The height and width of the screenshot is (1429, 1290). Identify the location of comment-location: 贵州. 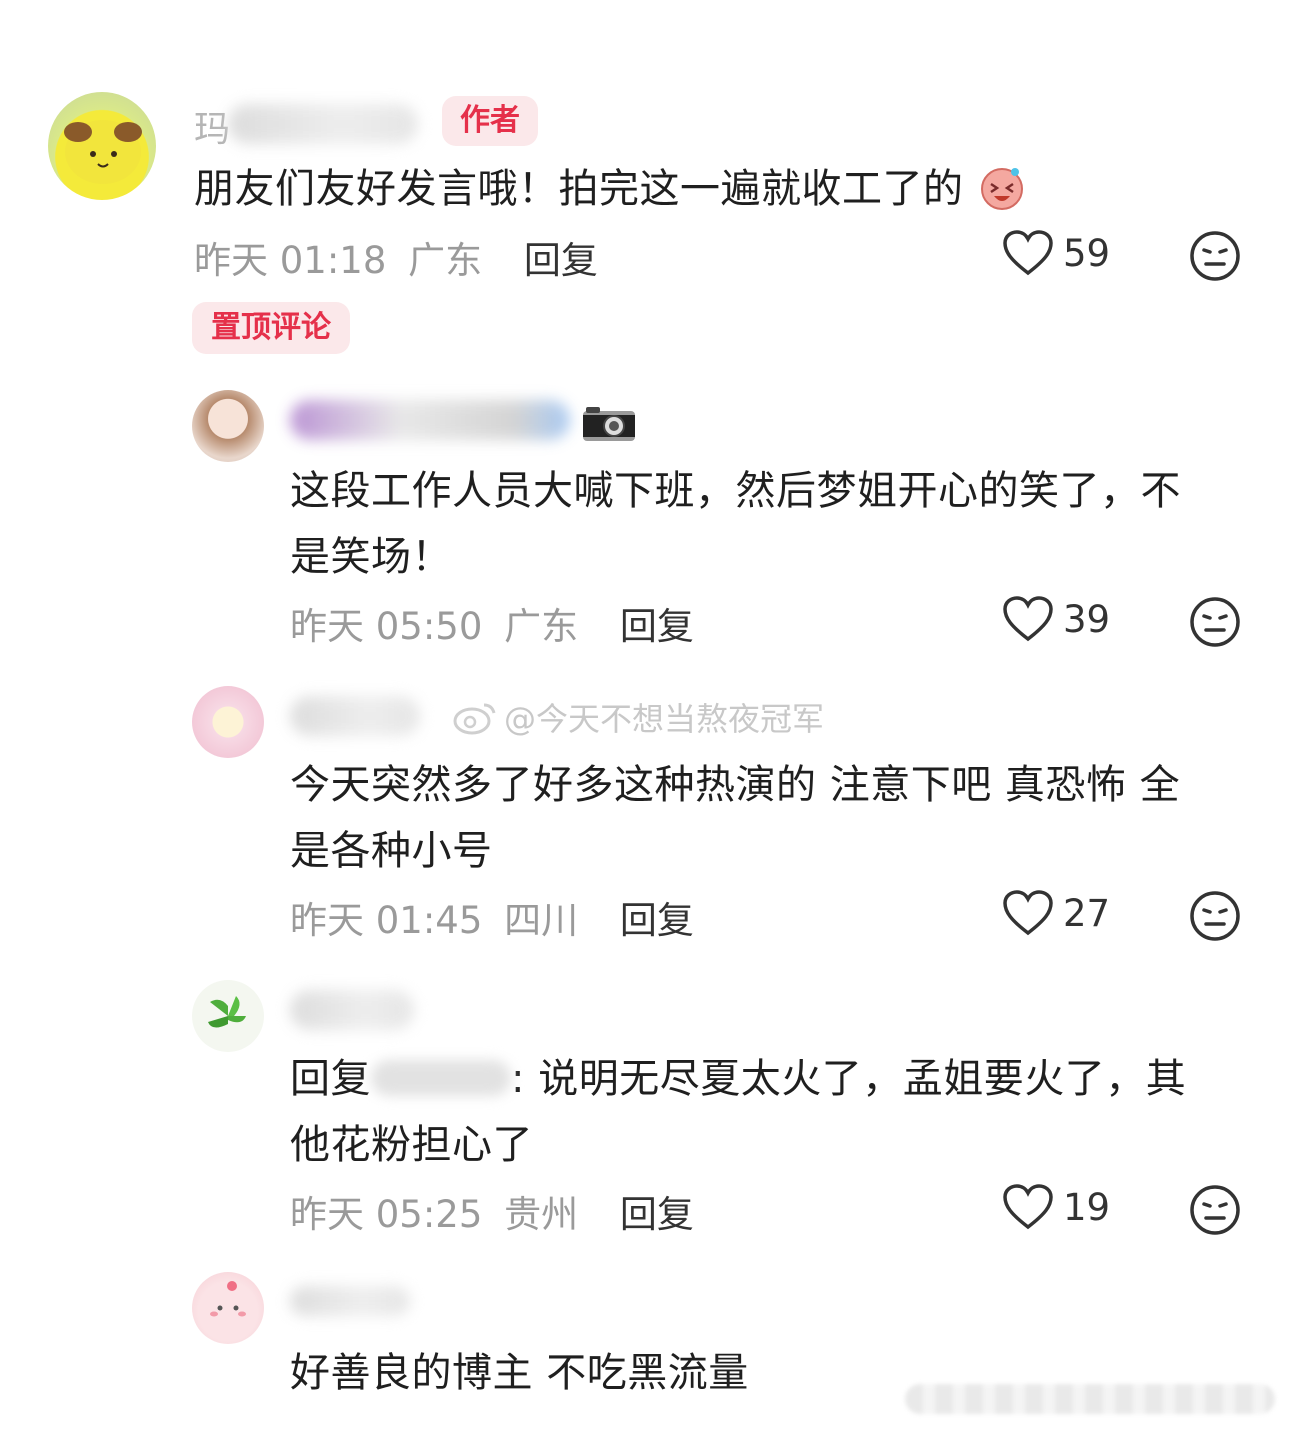
(541, 1214).